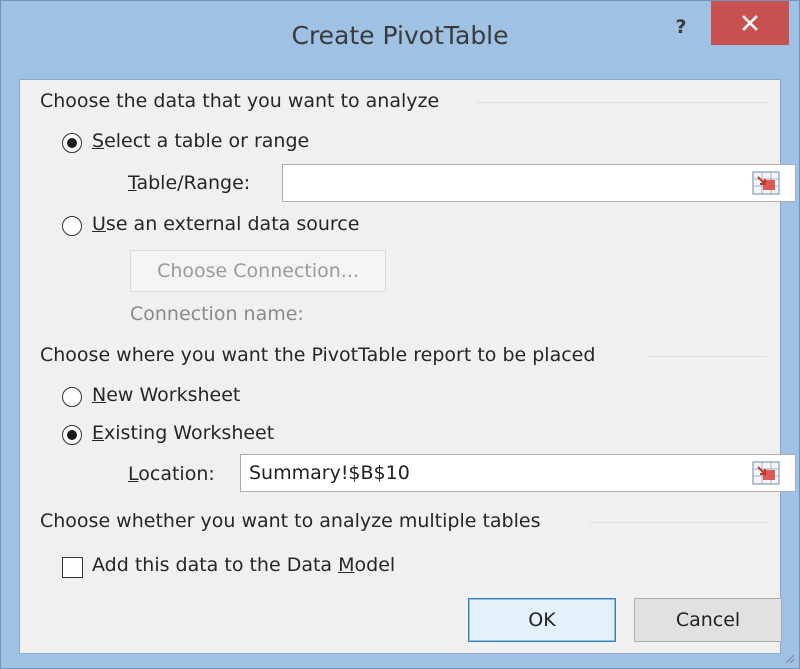 This screenshot has height=669, width=800. What do you see at coordinates (72, 567) in the screenshot?
I see `data-model-checkbox` at bounding box center [72, 567].